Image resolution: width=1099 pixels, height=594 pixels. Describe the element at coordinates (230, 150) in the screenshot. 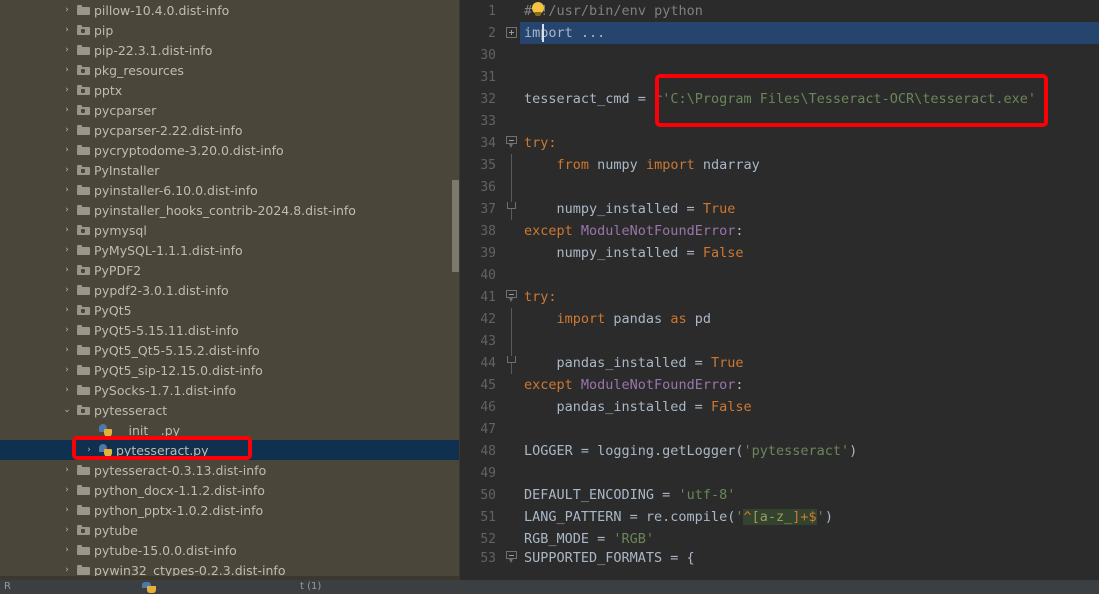

I see `tree-item-pycryptodome-3-20-0-dist-info: › pycryptodome-3.20.0.dist-info` at that location.